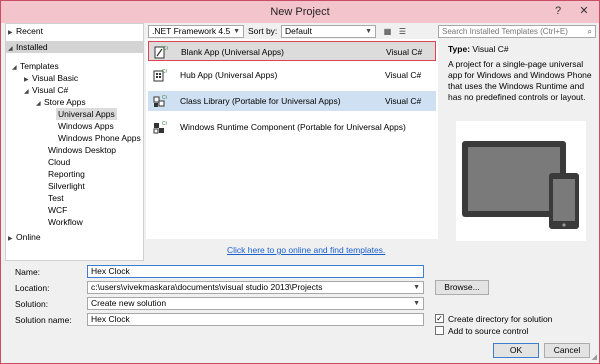  I want to click on tree-label: Cloud, so click(59, 162).